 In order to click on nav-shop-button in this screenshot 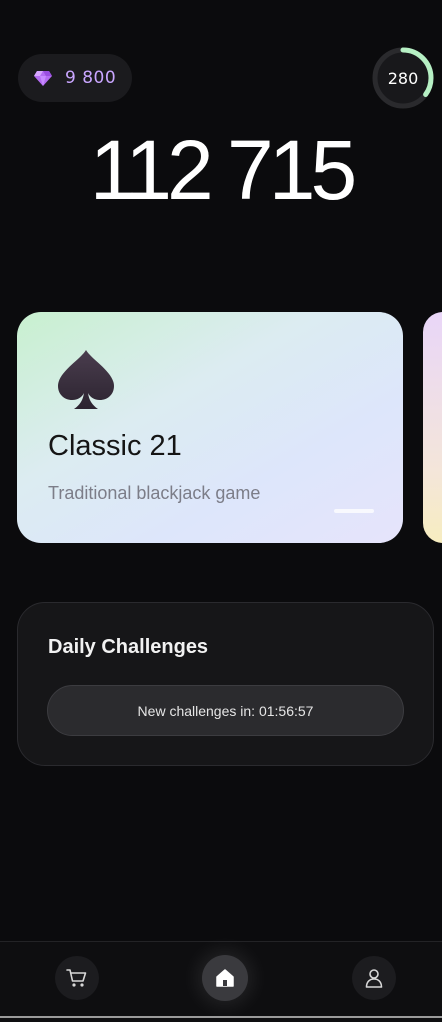, I will do `click(77, 978)`.